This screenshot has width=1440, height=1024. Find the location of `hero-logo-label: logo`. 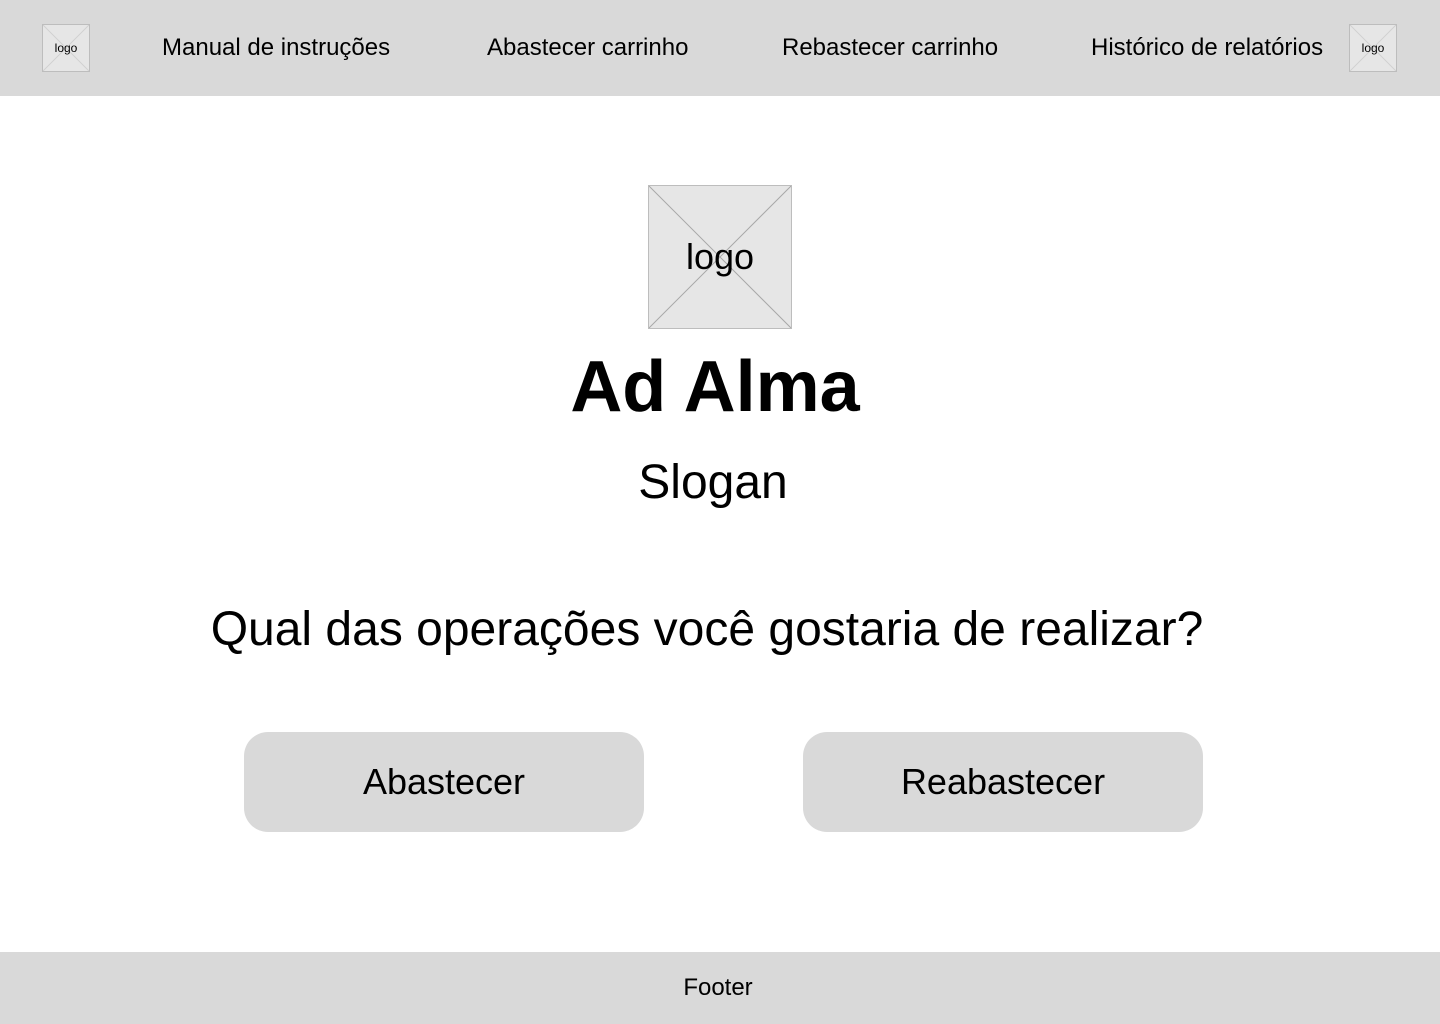

hero-logo-label: logo is located at coordinates (720, 256).